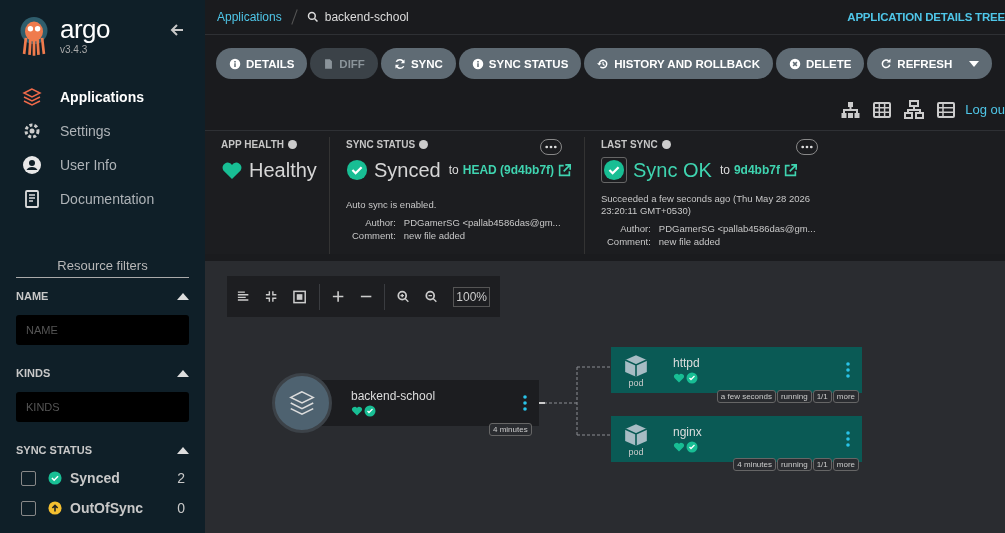 Image resolution: width=1005 pixels, height=533 pixels. I want to click on filter-count: 0, so click(181, 508).